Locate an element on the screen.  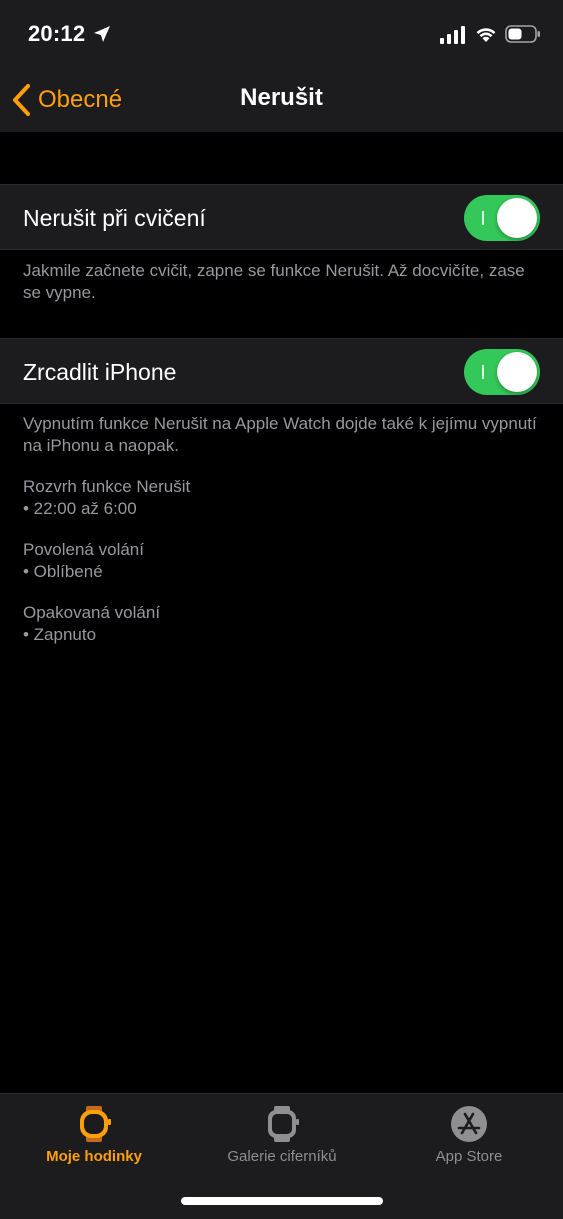
tab-face-gallery-label: Galerie ciferníků is located at coordinates (282, 1156).